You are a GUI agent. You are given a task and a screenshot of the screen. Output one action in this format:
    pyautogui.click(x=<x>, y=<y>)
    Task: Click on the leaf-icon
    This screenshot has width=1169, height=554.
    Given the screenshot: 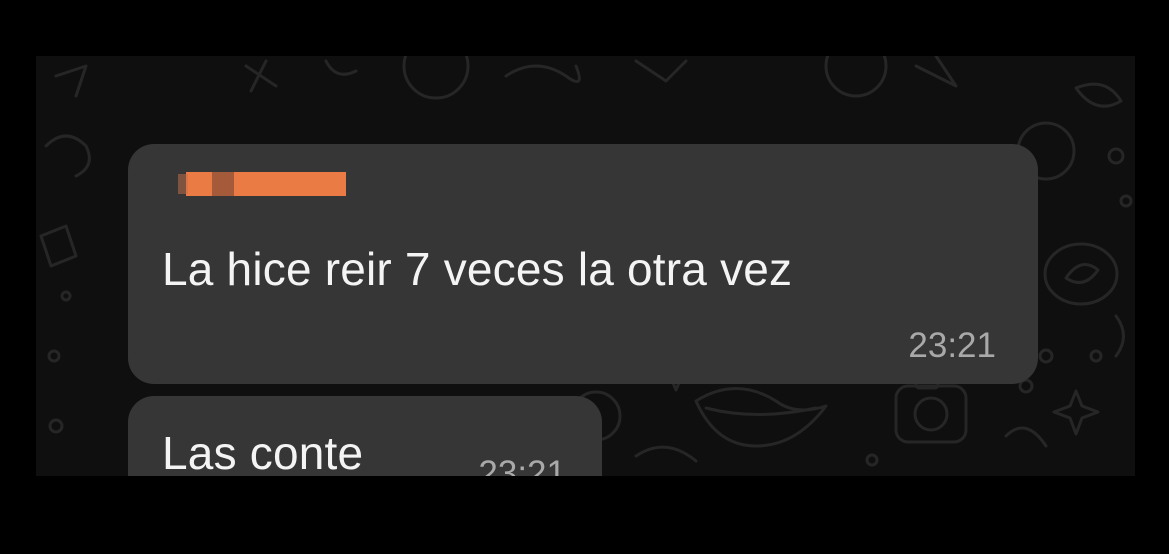 What is the action you would take?
    pyautogui.click(x=1083, y=194)
    